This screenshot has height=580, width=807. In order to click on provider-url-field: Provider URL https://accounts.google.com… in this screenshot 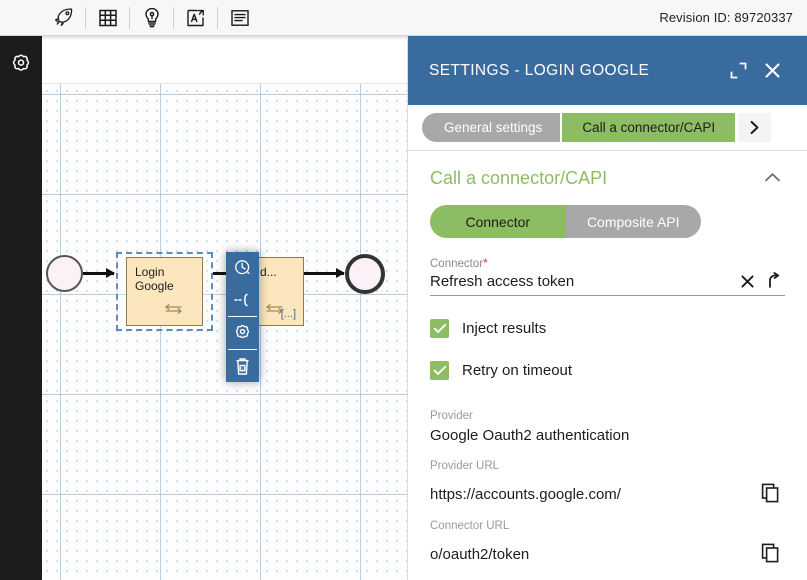, I will do `click(607, 482)`.